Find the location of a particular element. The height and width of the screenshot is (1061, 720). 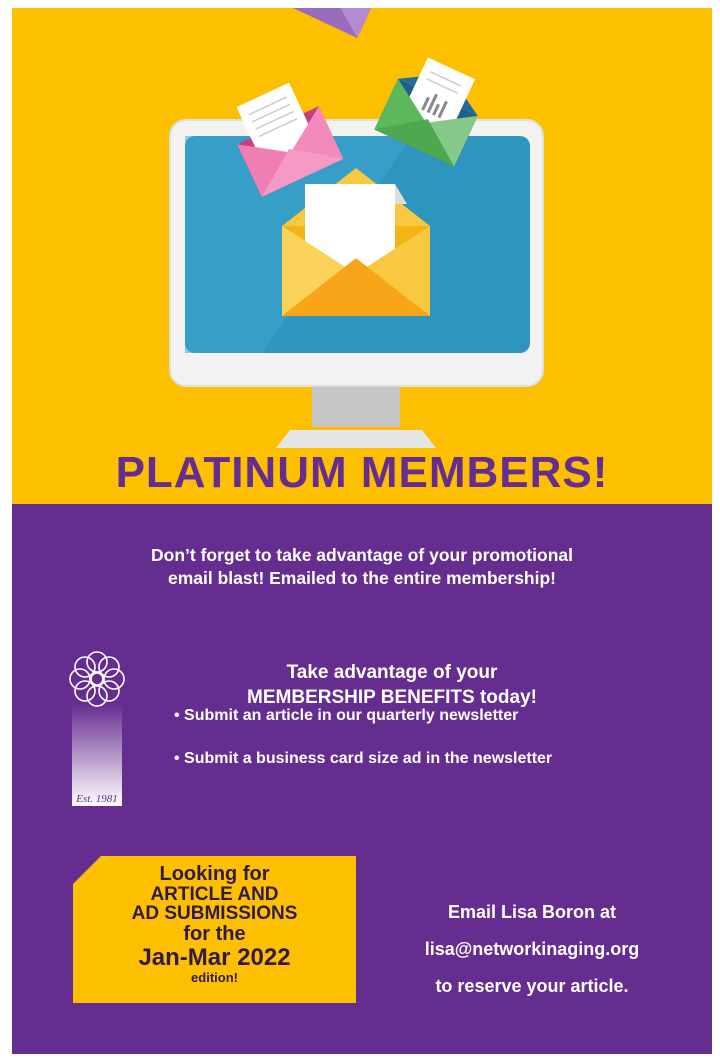

callout-line: Looking for is located at coordinates (214, 874).